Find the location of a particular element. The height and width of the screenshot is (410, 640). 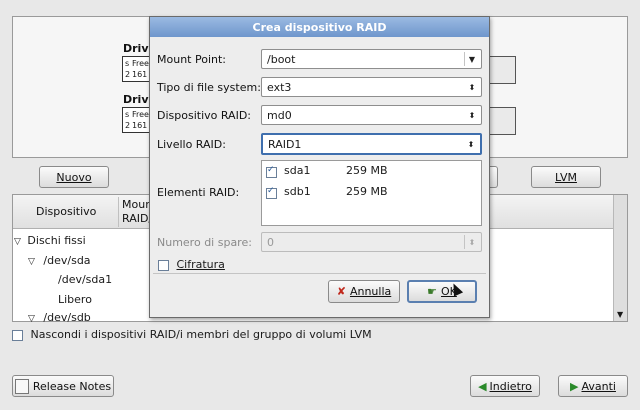

raid-device-label: Dispositivo RAID: is located at coordinates (204, 115).